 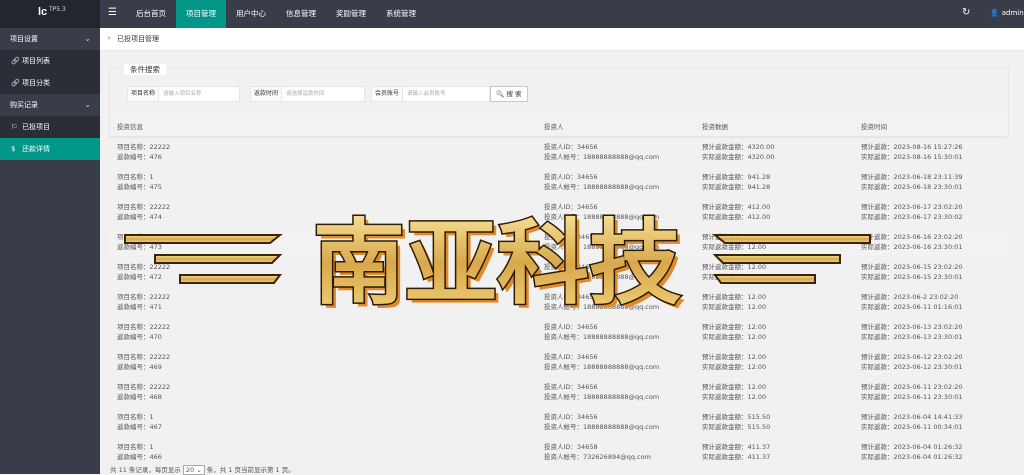 I want to click on cell-investment-data: 预计返款金额：4320.00 实际返款金额：4320.00, so click(x=774, y=151).